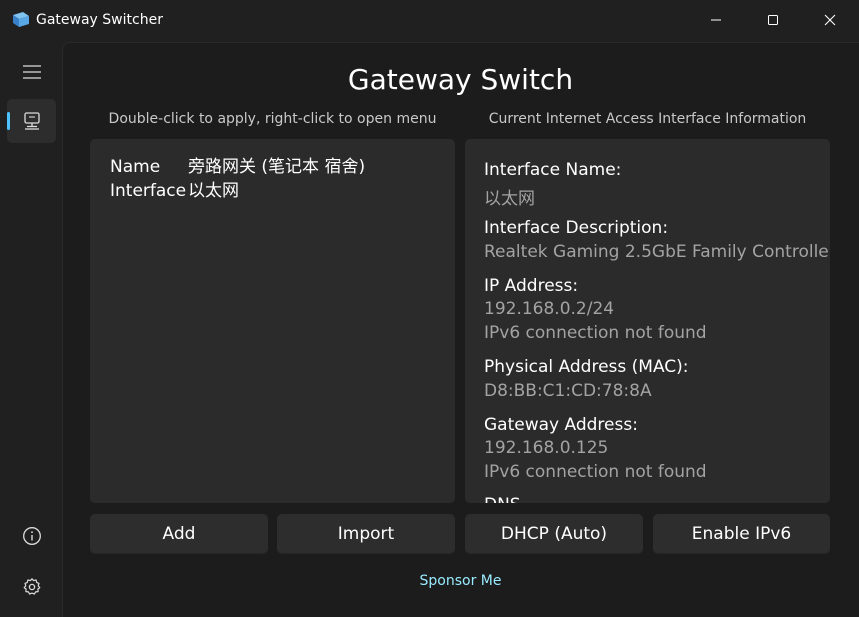 Image resolution: width=859 pixels, height=617 pixels. I want to click on sidebar-item-about, so click(31, 536).